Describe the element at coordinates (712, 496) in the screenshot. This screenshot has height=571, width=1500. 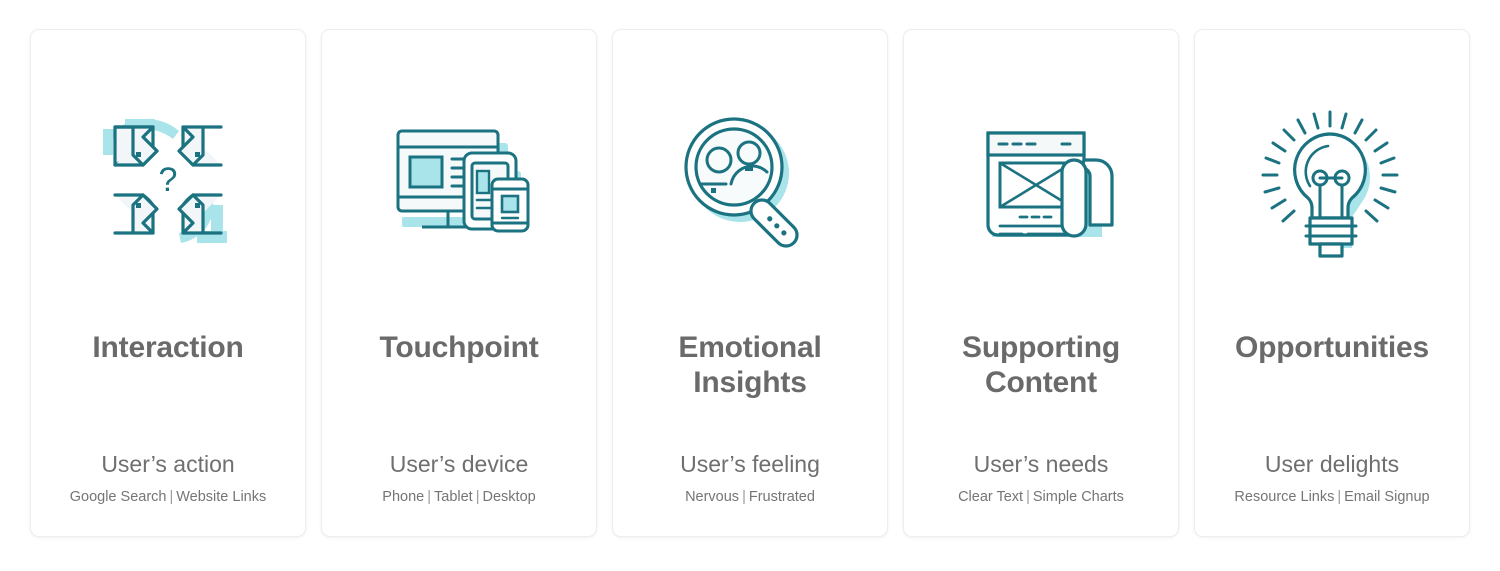
I see `example-item: Nervous` at that location.